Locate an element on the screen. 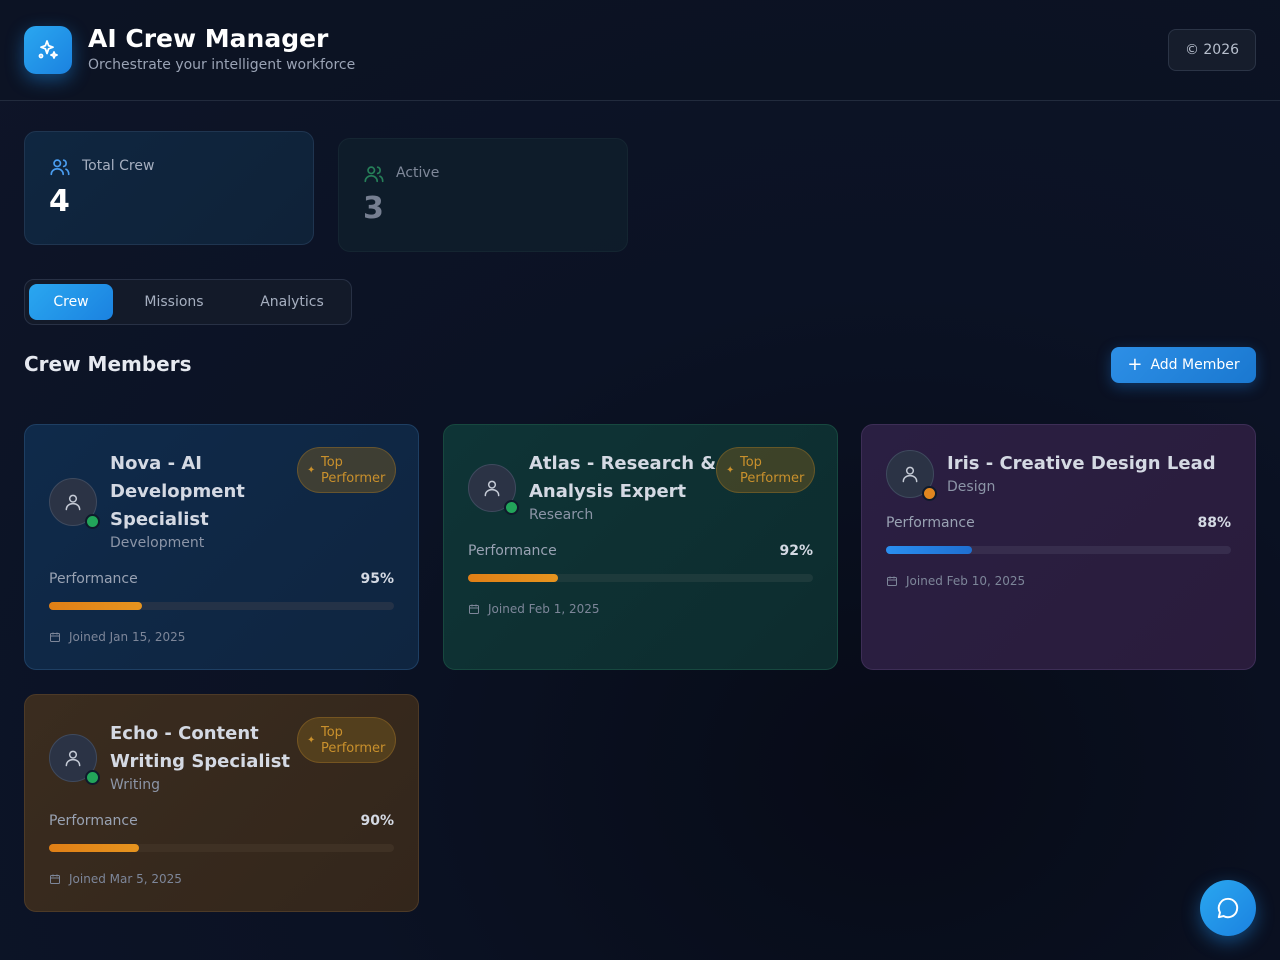  tab-bar: Crew Missions Analytics is located at coordinates (188, 302).